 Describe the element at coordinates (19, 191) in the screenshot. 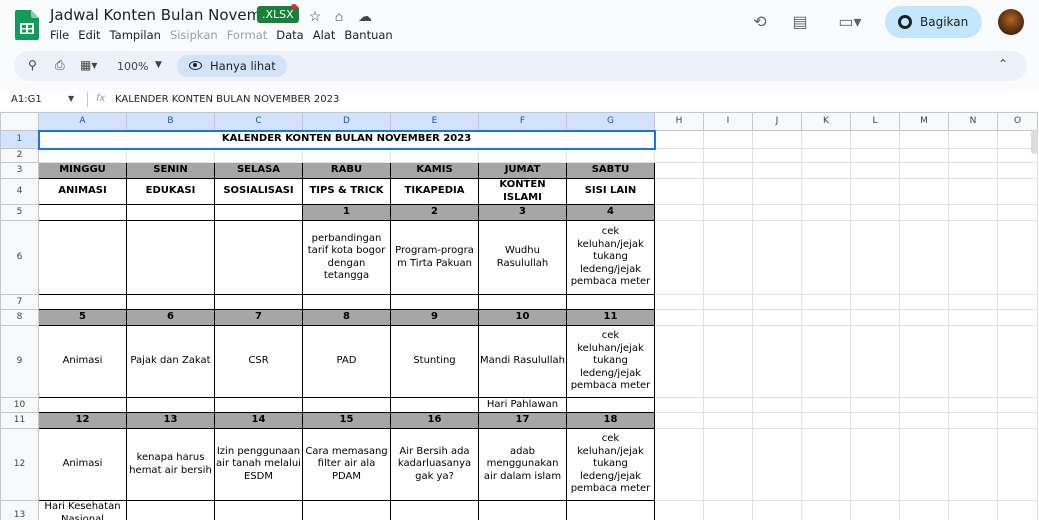

I see `row-header-4: 4` at that location.